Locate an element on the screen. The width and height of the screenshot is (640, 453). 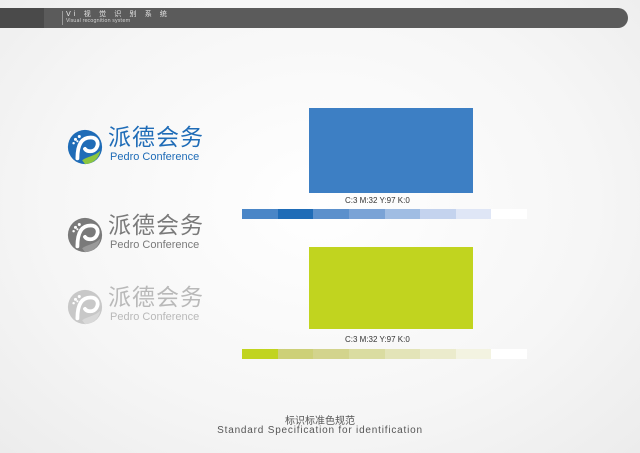
color-swatch-green is located at coordinates (391, 288).